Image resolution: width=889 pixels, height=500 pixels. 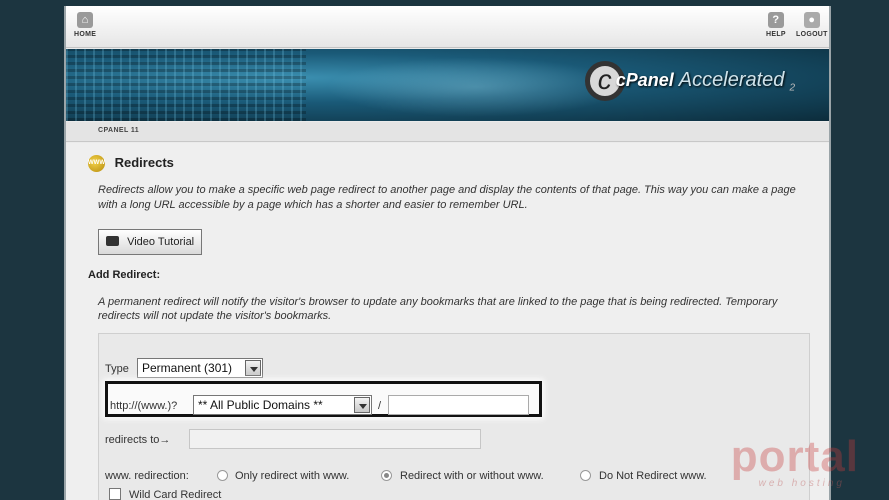 I want to click on radio-with-or-without-www-label: Redirect with or without www., so click(x=472, y=476).